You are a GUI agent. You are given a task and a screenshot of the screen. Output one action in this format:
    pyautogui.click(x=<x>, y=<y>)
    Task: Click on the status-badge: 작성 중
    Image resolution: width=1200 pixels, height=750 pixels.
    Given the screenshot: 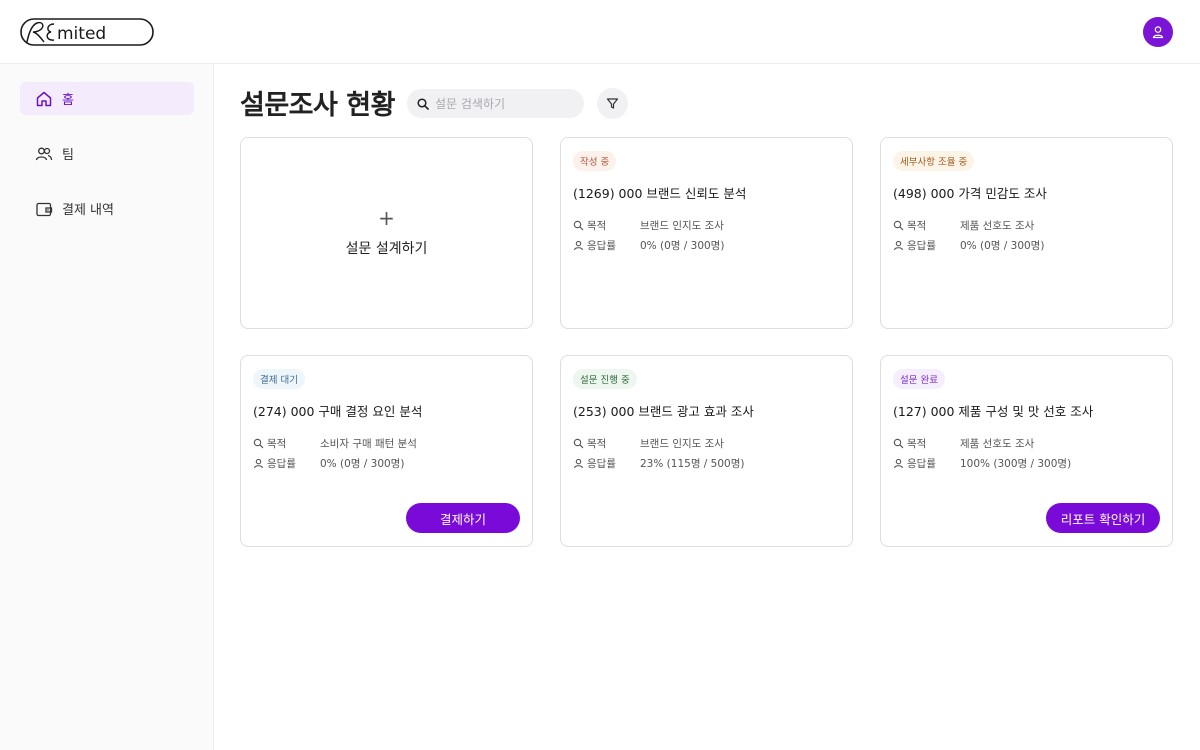 What is the action you would take?
    pyautogui.click(x=595, y=161)
    